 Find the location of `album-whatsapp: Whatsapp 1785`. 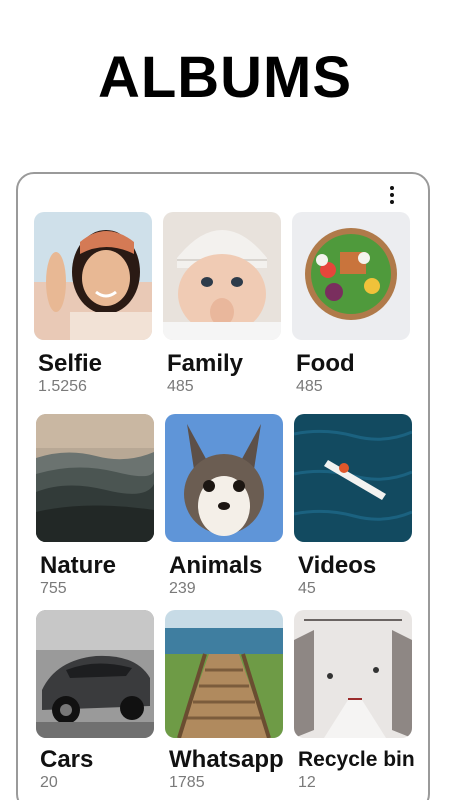

album-whatsapp: Whatsapp 1785 is located at coordinates (224, 700).